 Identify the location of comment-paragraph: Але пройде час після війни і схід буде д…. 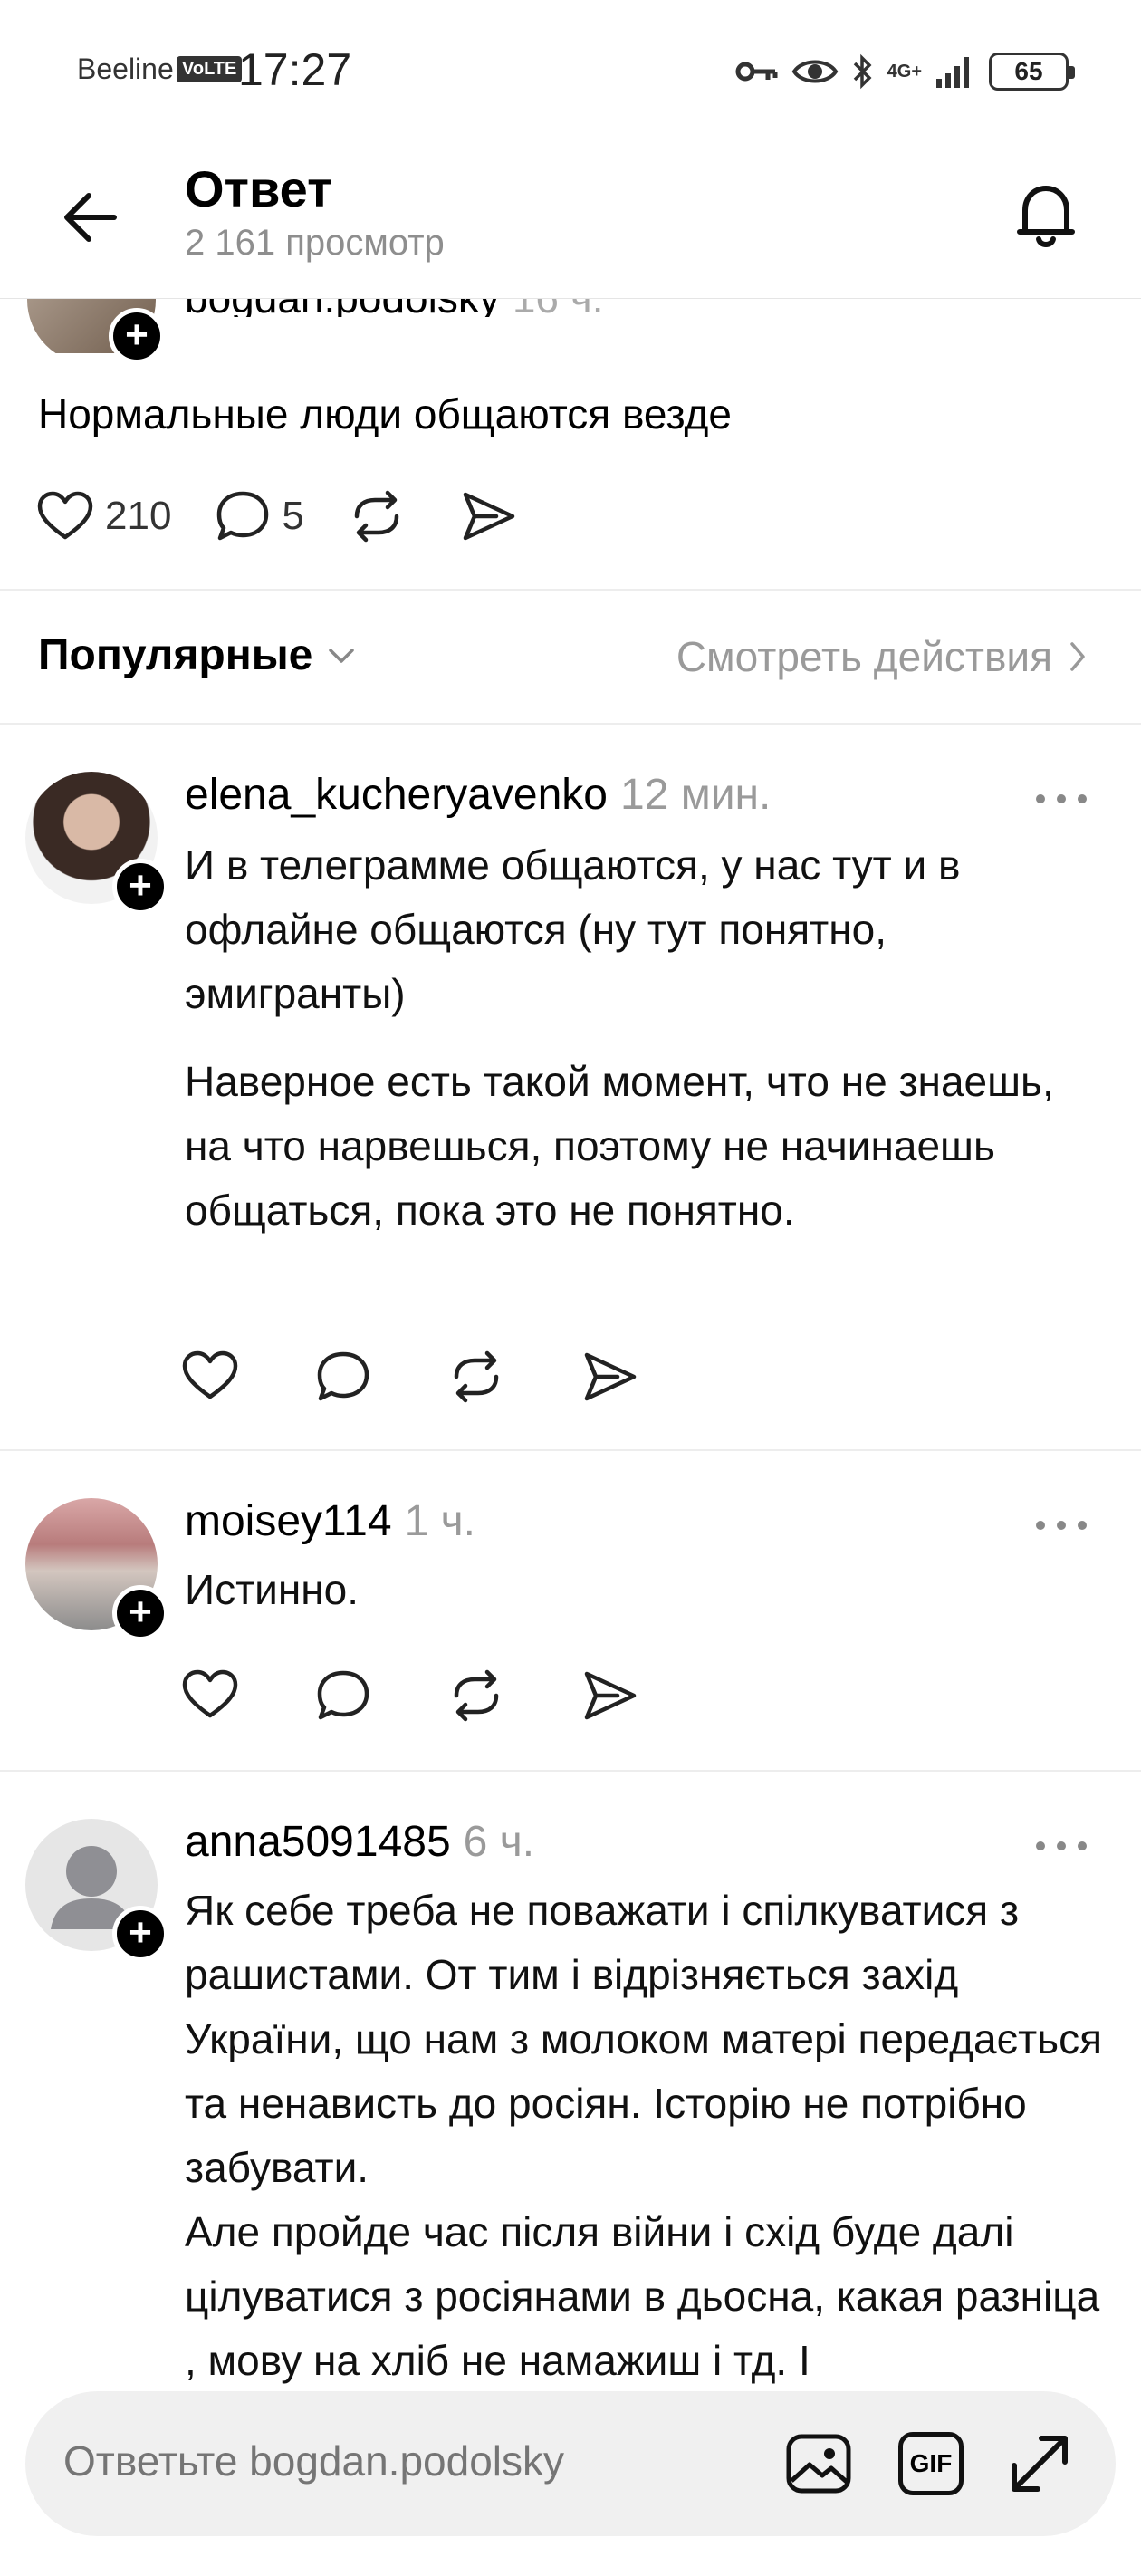
(642, 2296).